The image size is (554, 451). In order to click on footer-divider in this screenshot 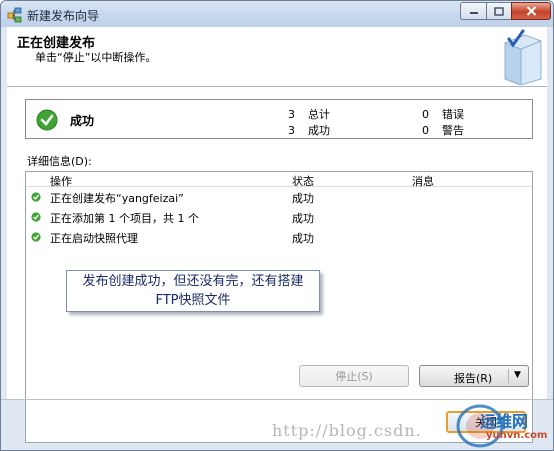, I will do `click(277, 399)`.